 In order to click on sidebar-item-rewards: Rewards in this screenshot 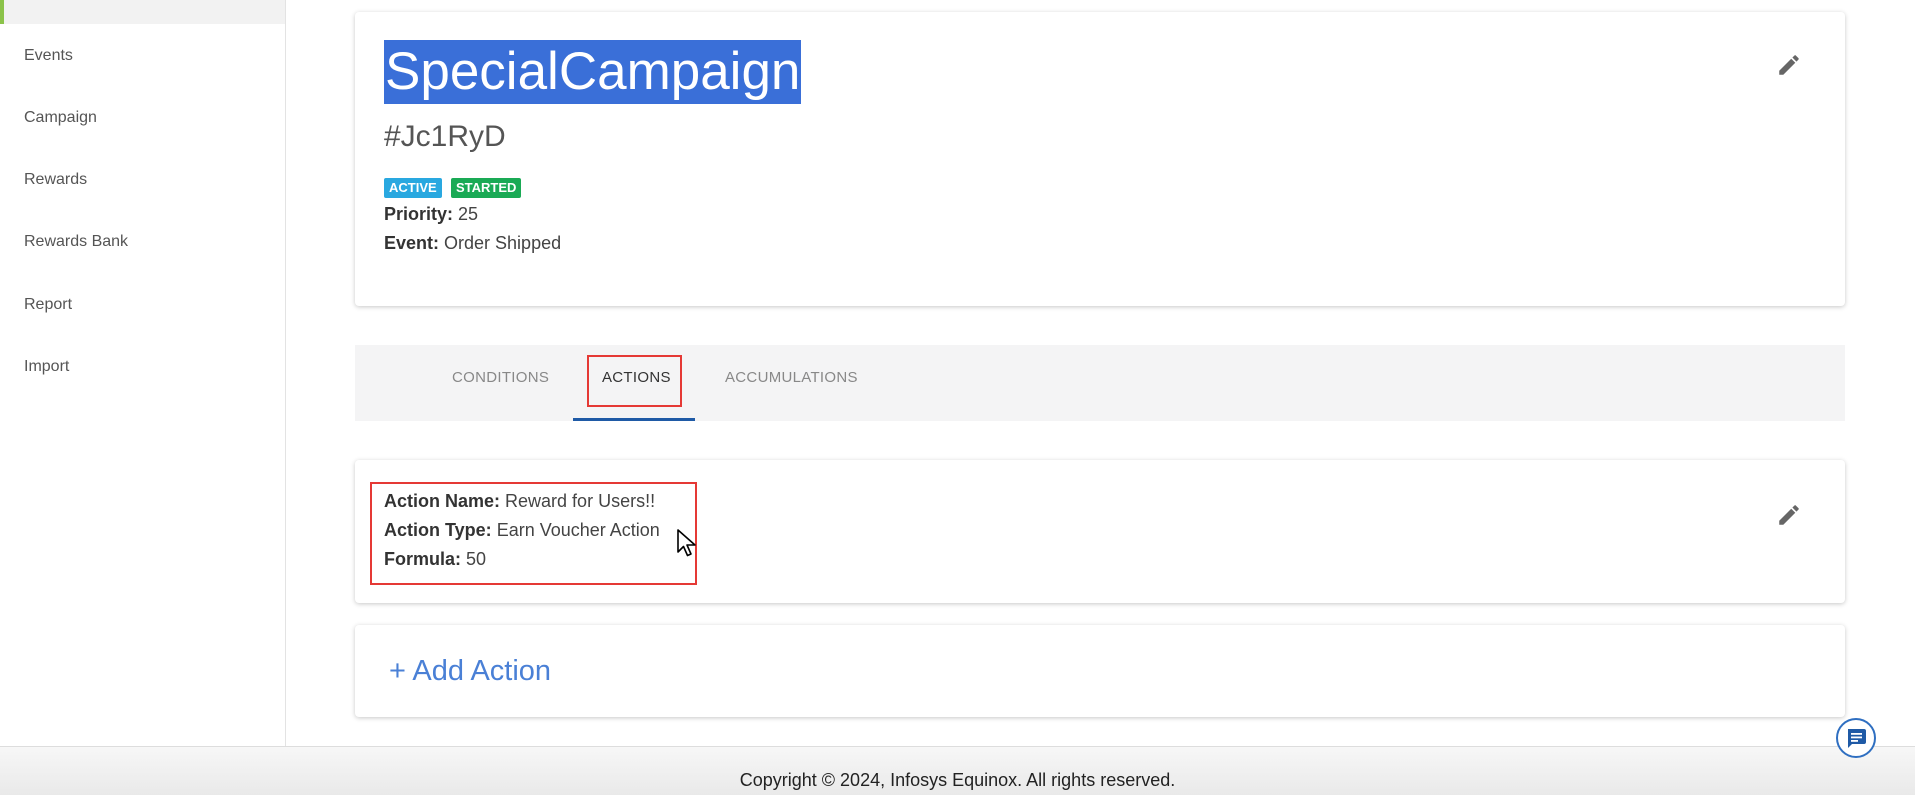, I will do `click(55, 180)`.